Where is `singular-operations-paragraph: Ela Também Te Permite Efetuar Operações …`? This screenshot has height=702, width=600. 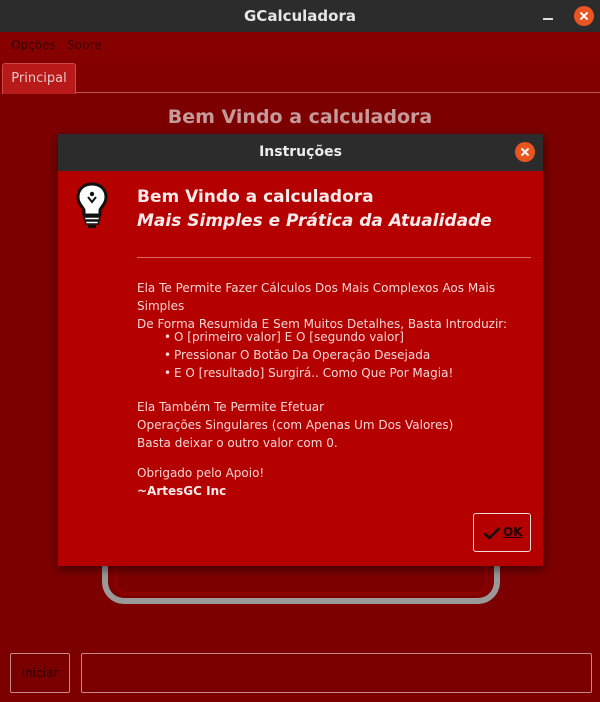 singular-operations-paragraph: Ela Também Te Permite Efetuar Operações … is located at coordinates (337, 425).